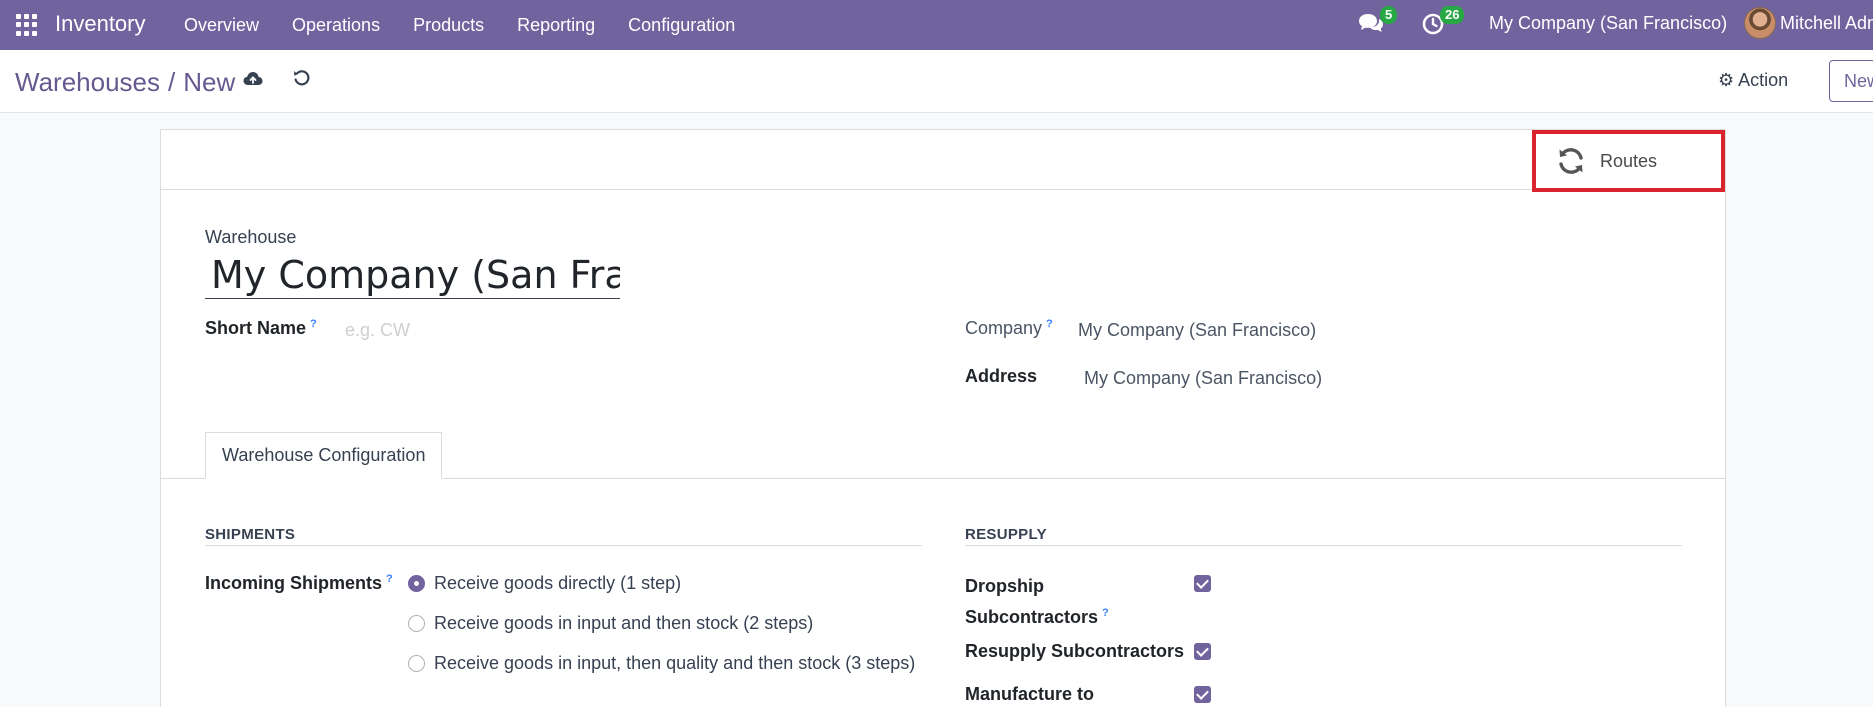 This screenshot has width=1873, height=707. What do you see at coordinates (1826, 23) in the screenshot?
I see `user-menu: Mitchell Admin` at bounding box center [1826, 23].